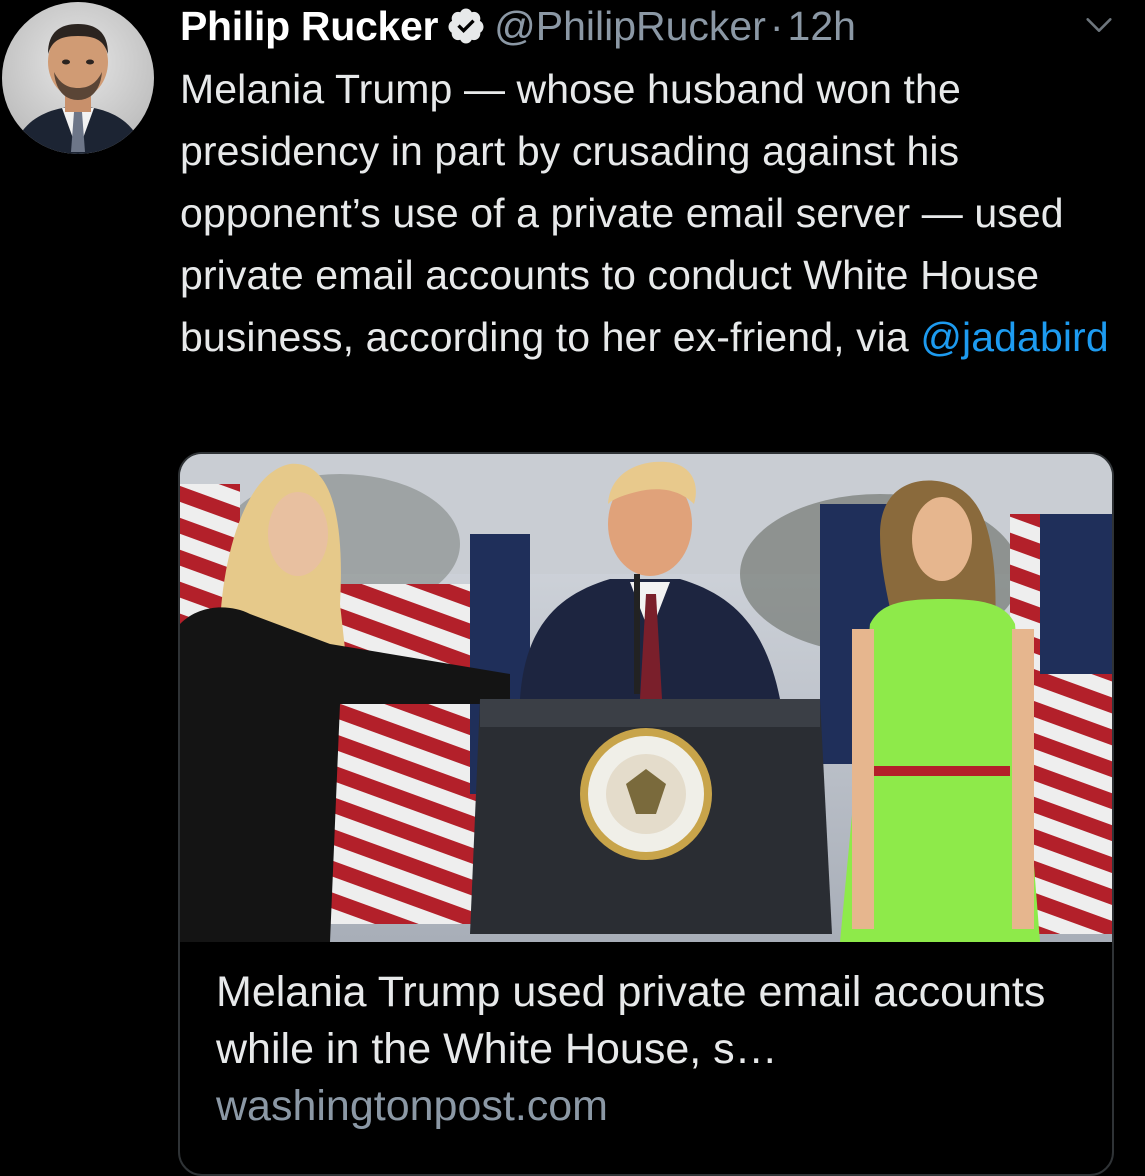  Describe the element at coordinates (630, 26) in the screenshot. I see `author-handle: @PhilipRucker` at that location.